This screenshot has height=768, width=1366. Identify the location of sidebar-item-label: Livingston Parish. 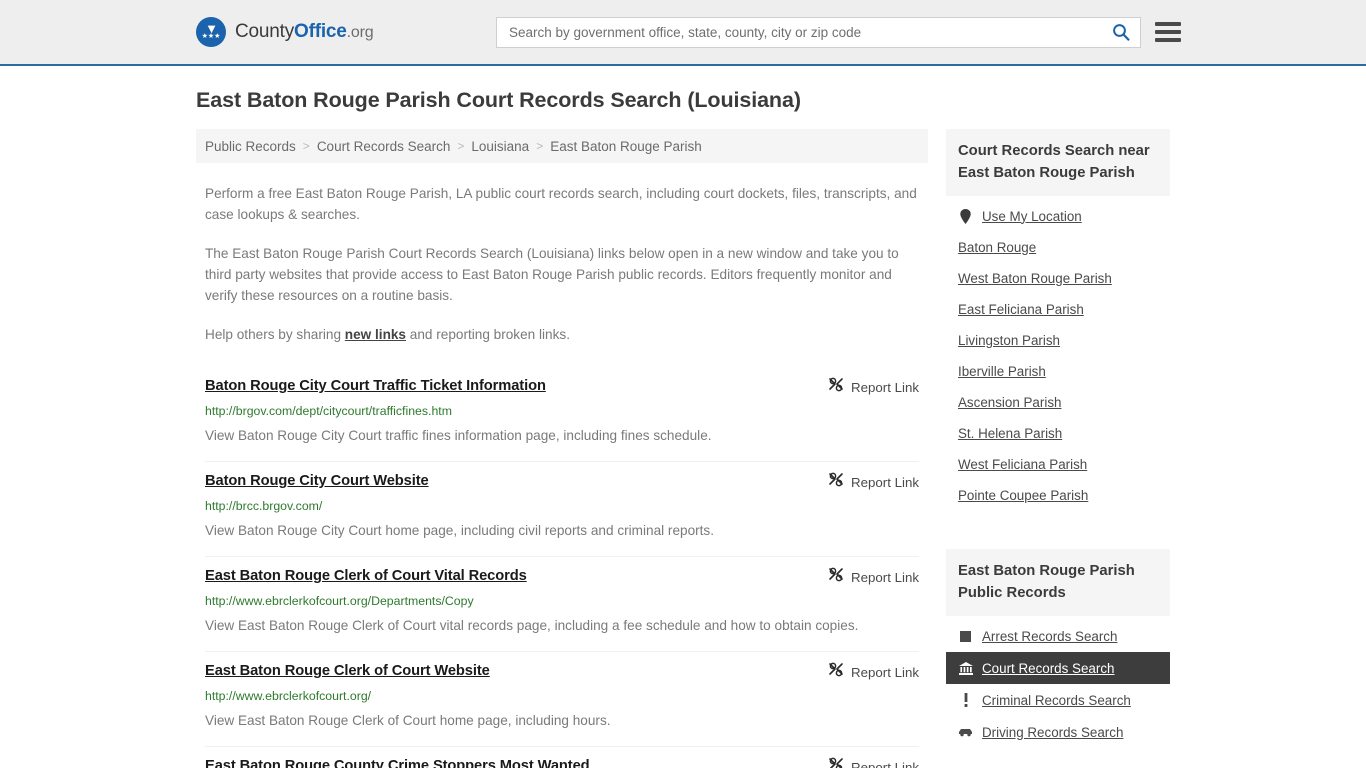
(1009, 340).